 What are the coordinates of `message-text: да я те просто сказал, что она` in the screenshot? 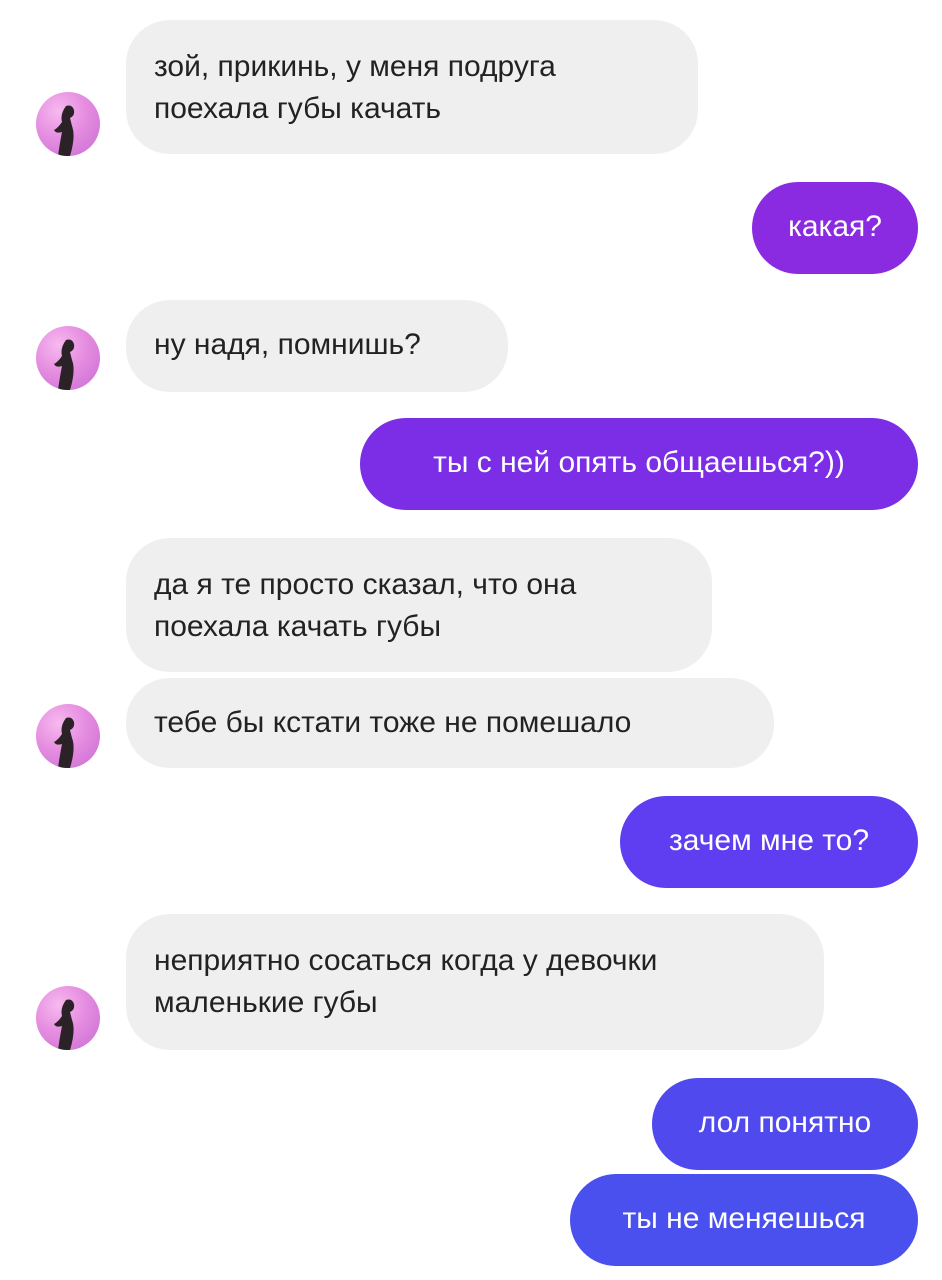 It's located at (365, 584).